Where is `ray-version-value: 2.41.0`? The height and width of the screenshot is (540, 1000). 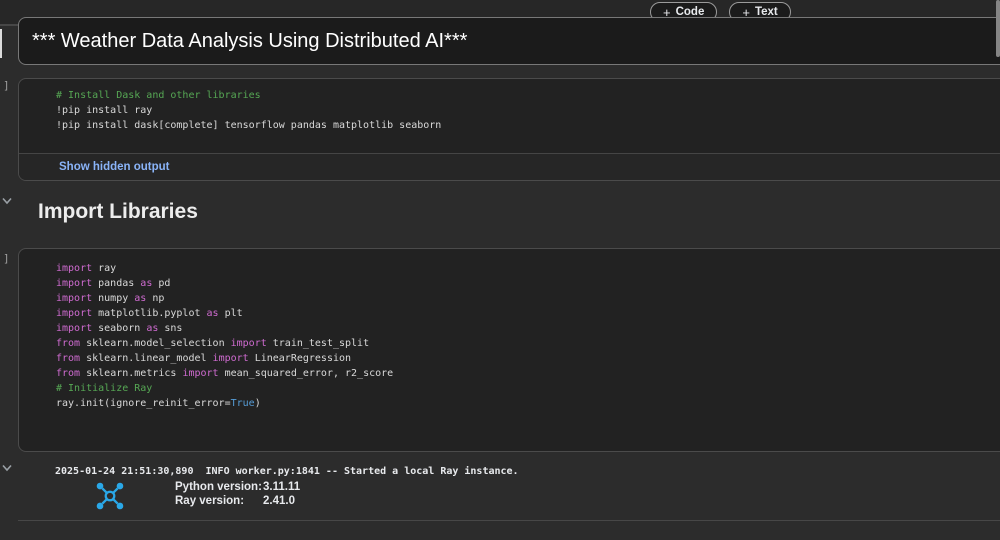 ray-version-value: 2.41.0 is located at coordinates (279, 501).